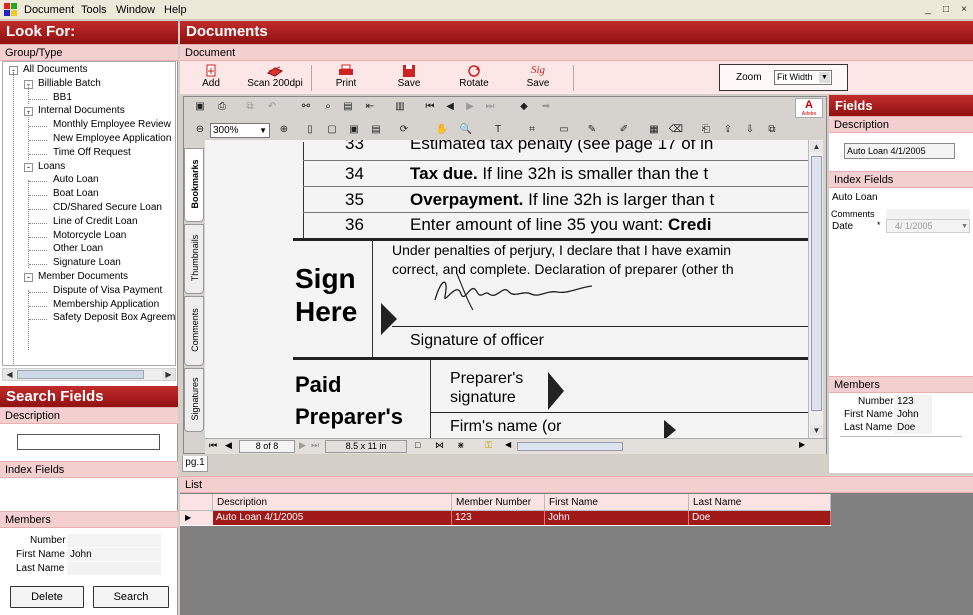 The height and width of the screenshot is (615, 973). I want to click on fit-page-icon: ▢, so click(332, 130).